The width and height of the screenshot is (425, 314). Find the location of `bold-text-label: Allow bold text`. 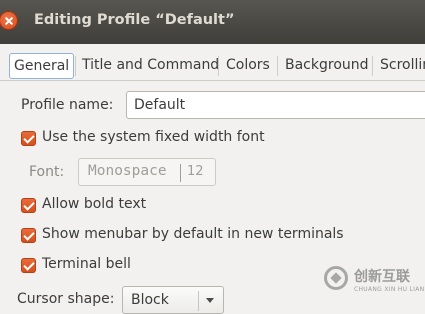

bold-text-label: Allow bold text is located at coordinates (94, 204).